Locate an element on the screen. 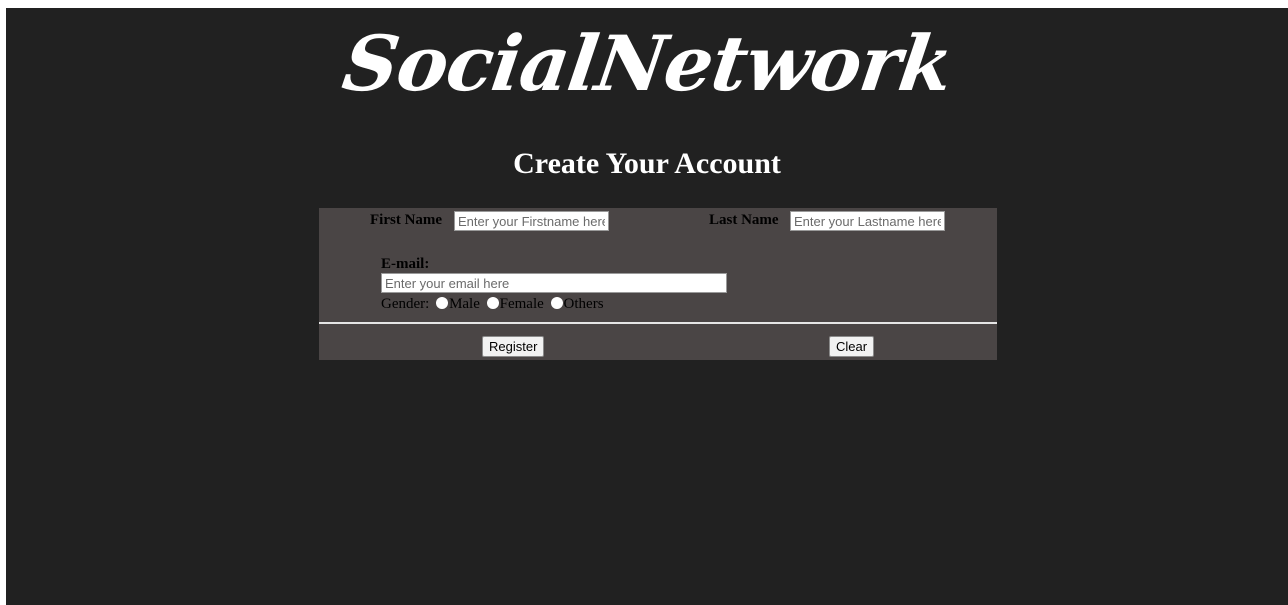 This screenshot has width=1288, height=605. clear-button: Clear is located at coordinates (852, 346).